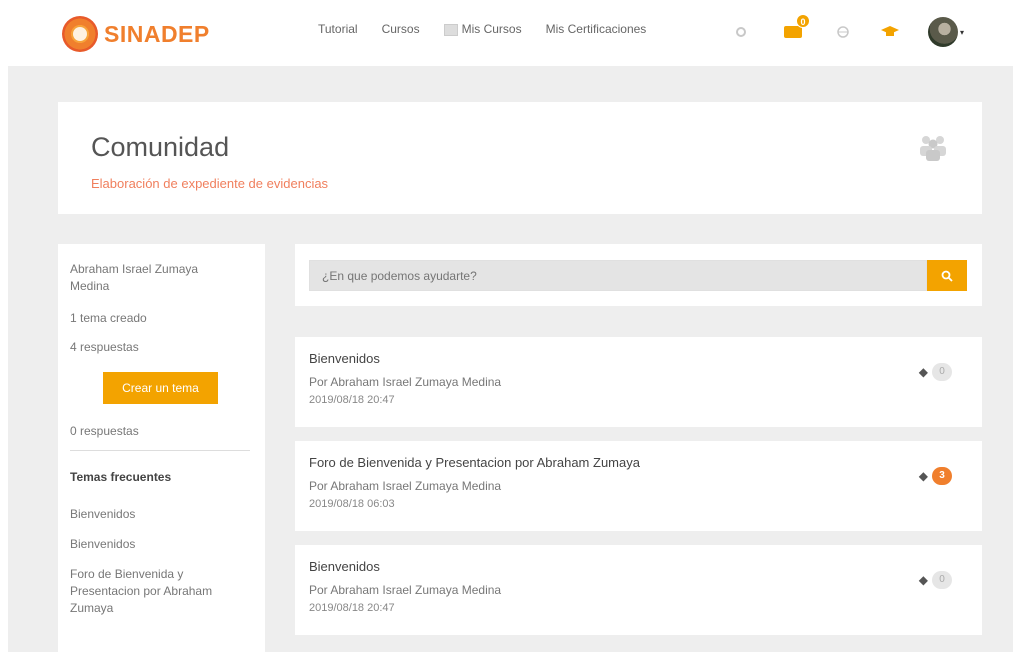 Image resolution: width=1013 pixels, height=652 pixels. What do you see at coordinates (121, 477) in the screenshot?
I see `frequent-topics-heading: Temas frecuentes` at bounding box center [121, 477].